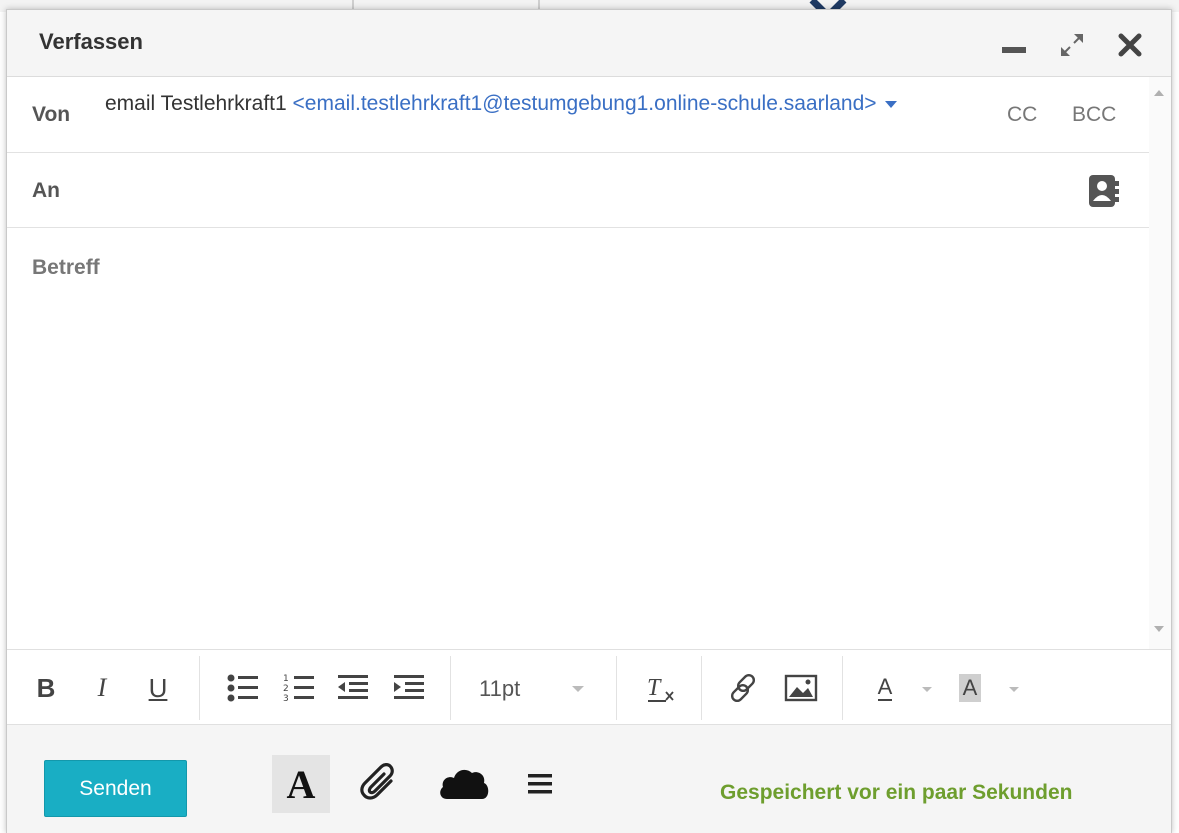 The width and height of the screenshot is (1179, 833). I want to click on text-color-glyph: A, so click(885, 687).